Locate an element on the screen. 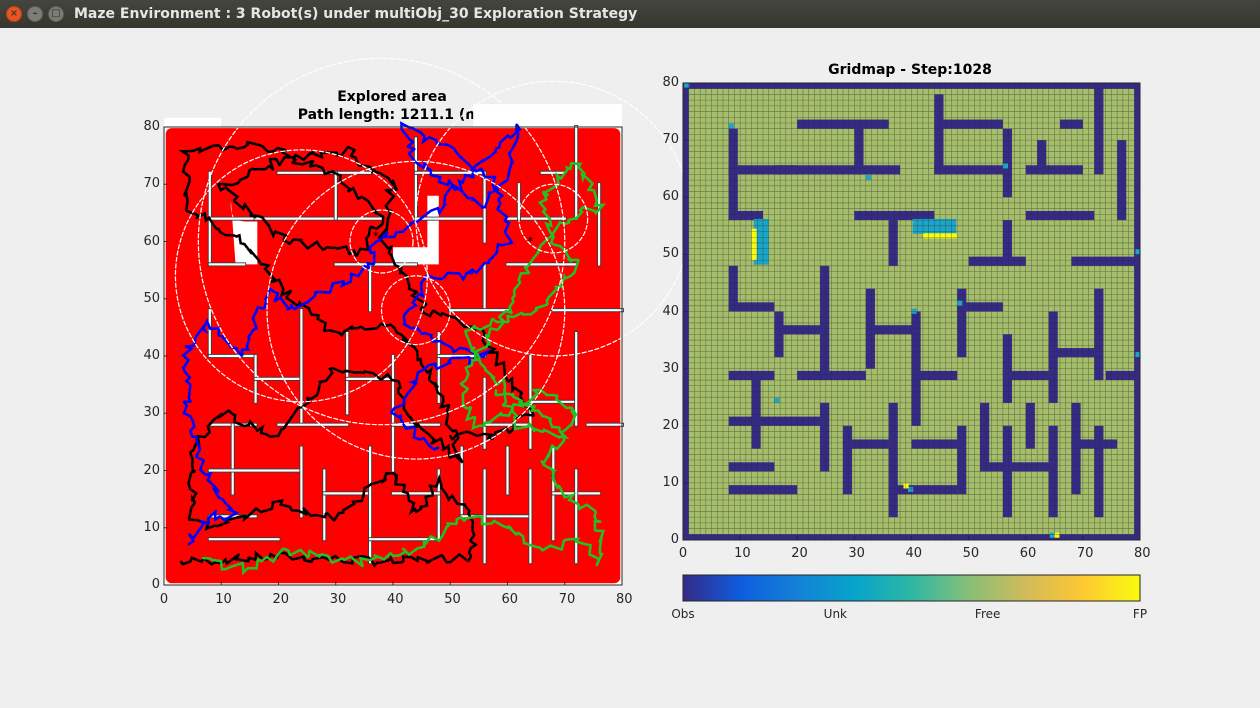 The width and height of the screenshot is (1260, 708). colorbar-label-free: Free is located at coordinates (987, 614).